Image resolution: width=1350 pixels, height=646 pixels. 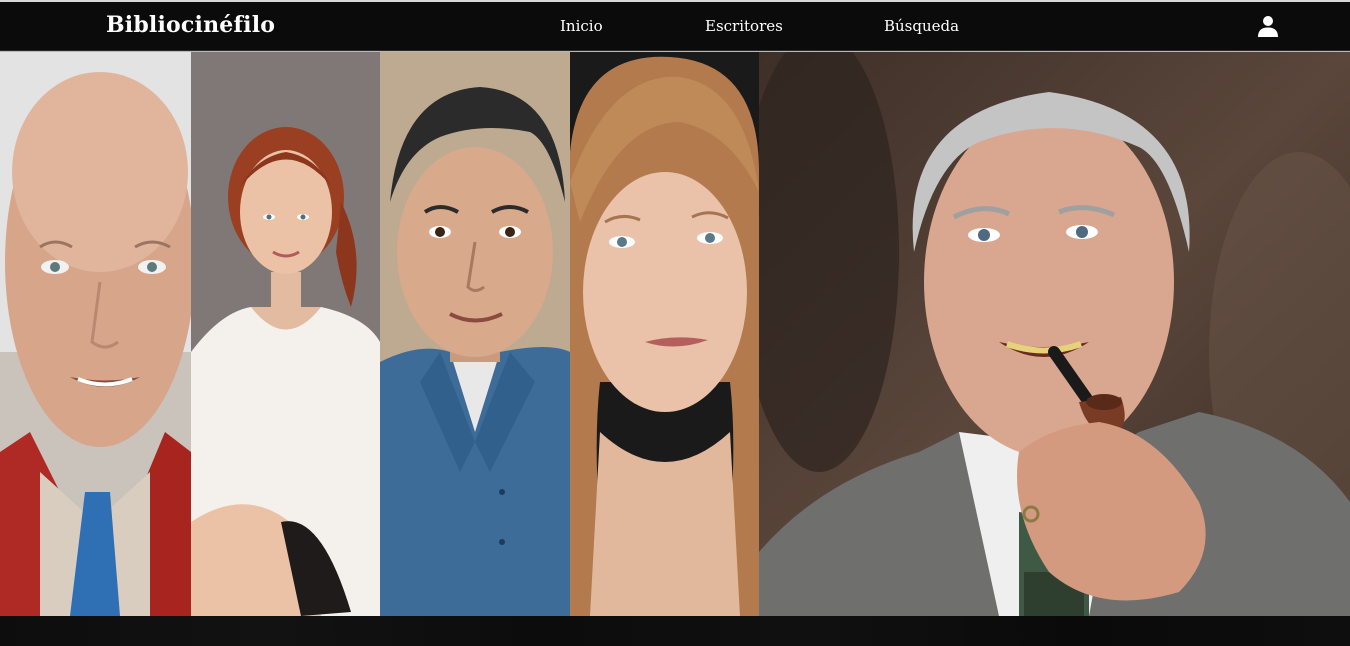 I want to click on blonde-woman-portrait, so click(x=664, y=334).